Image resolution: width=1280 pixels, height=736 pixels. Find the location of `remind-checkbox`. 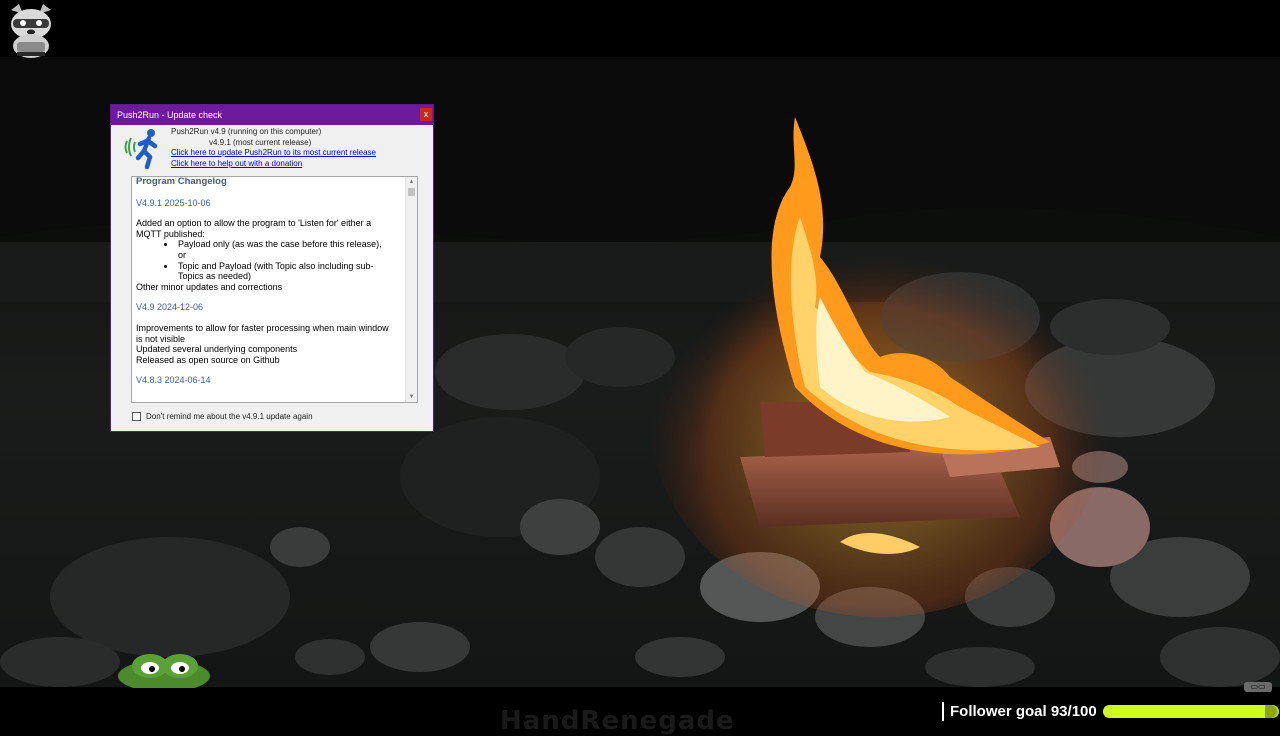

remind-checkbox is located at coordinates (136, 416).